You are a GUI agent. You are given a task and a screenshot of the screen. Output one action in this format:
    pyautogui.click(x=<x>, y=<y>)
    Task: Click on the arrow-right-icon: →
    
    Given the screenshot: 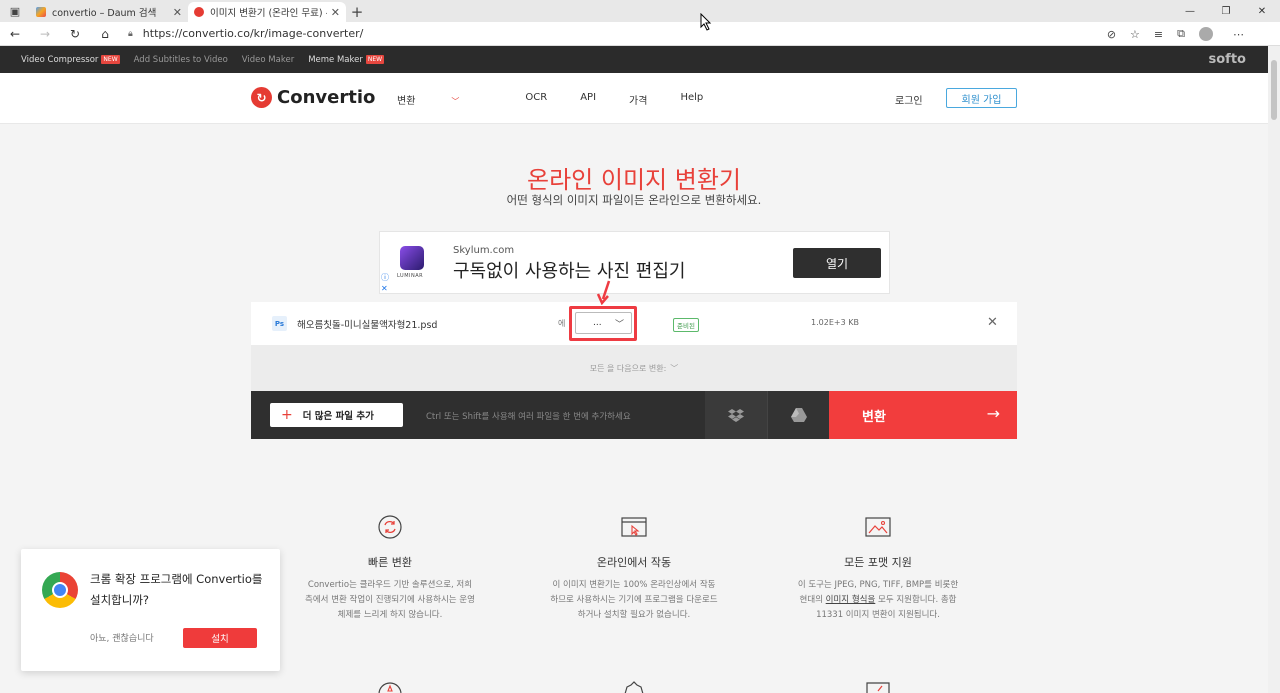 What is the action you would take?
    pyautogui.click(x=993, y=413)
    